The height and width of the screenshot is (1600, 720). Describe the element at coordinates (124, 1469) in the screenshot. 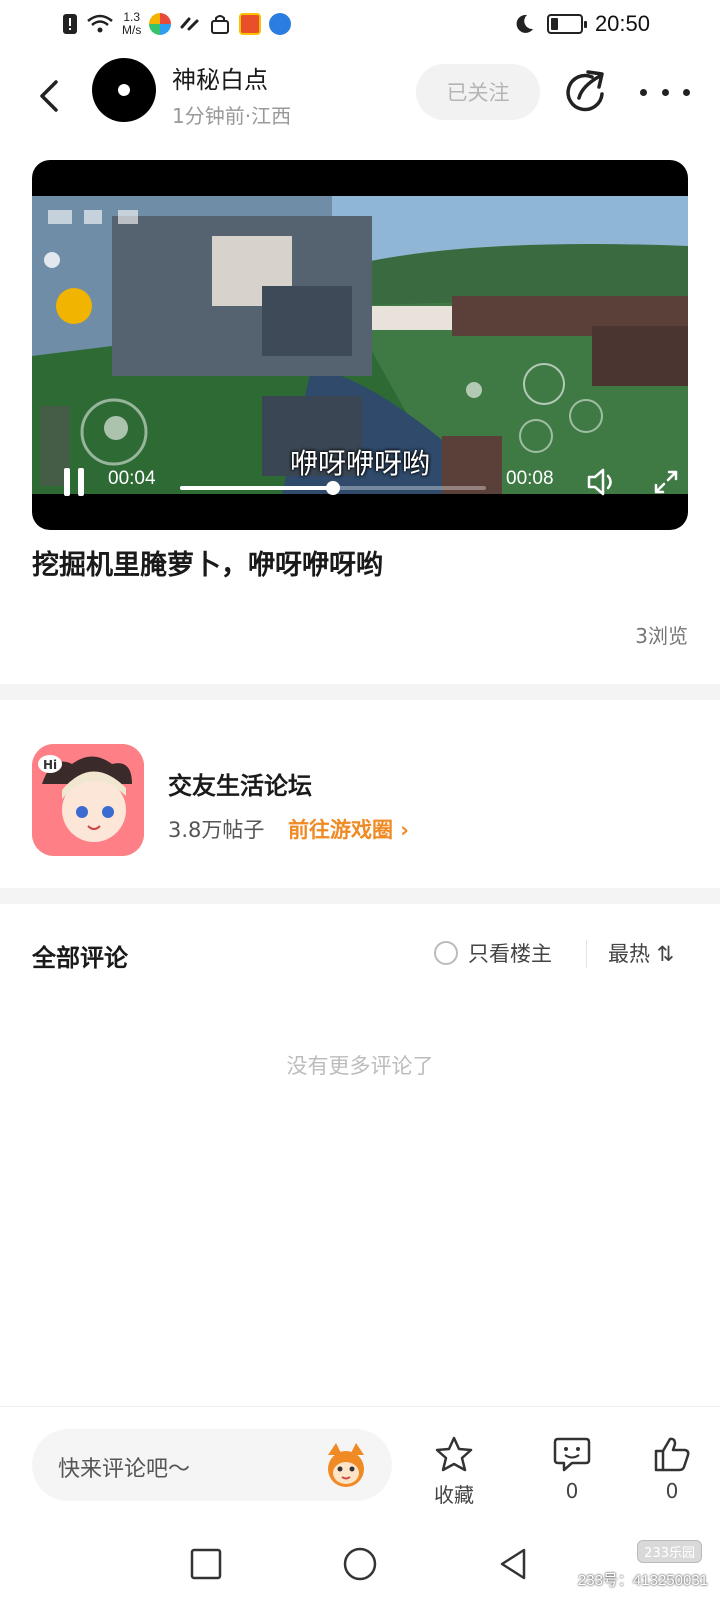

I see `comment-placeholder: 快来评论吧～` at that location.